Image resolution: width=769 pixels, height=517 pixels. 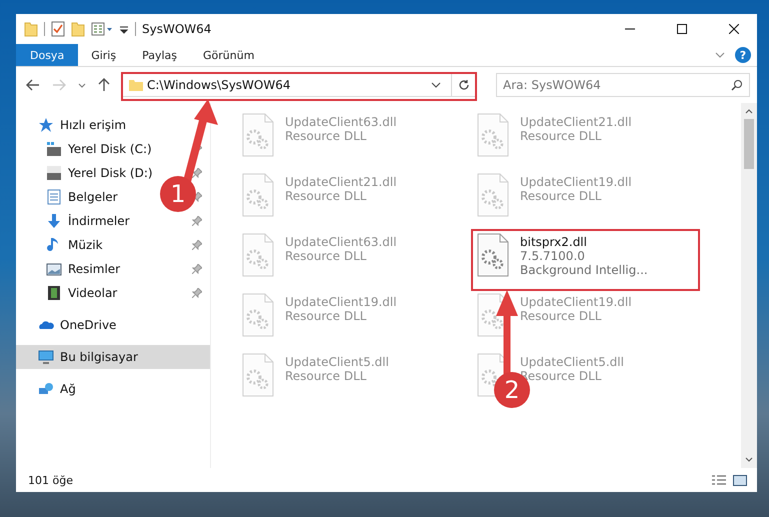 What do you see at coordinates (83, 269) in the screenshot?
I see `sidebar-item: Resimler` at bounding box center [83, 269].